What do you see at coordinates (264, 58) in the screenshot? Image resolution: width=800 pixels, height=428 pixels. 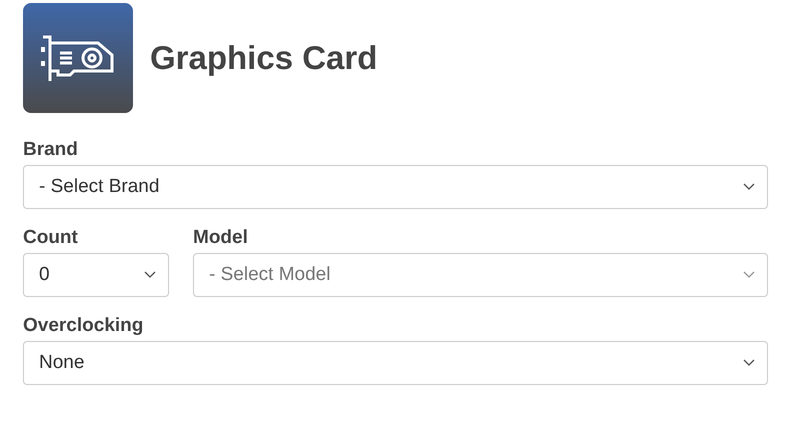 I see `page-title: Graphics Card` at bounding box center [264, 58].